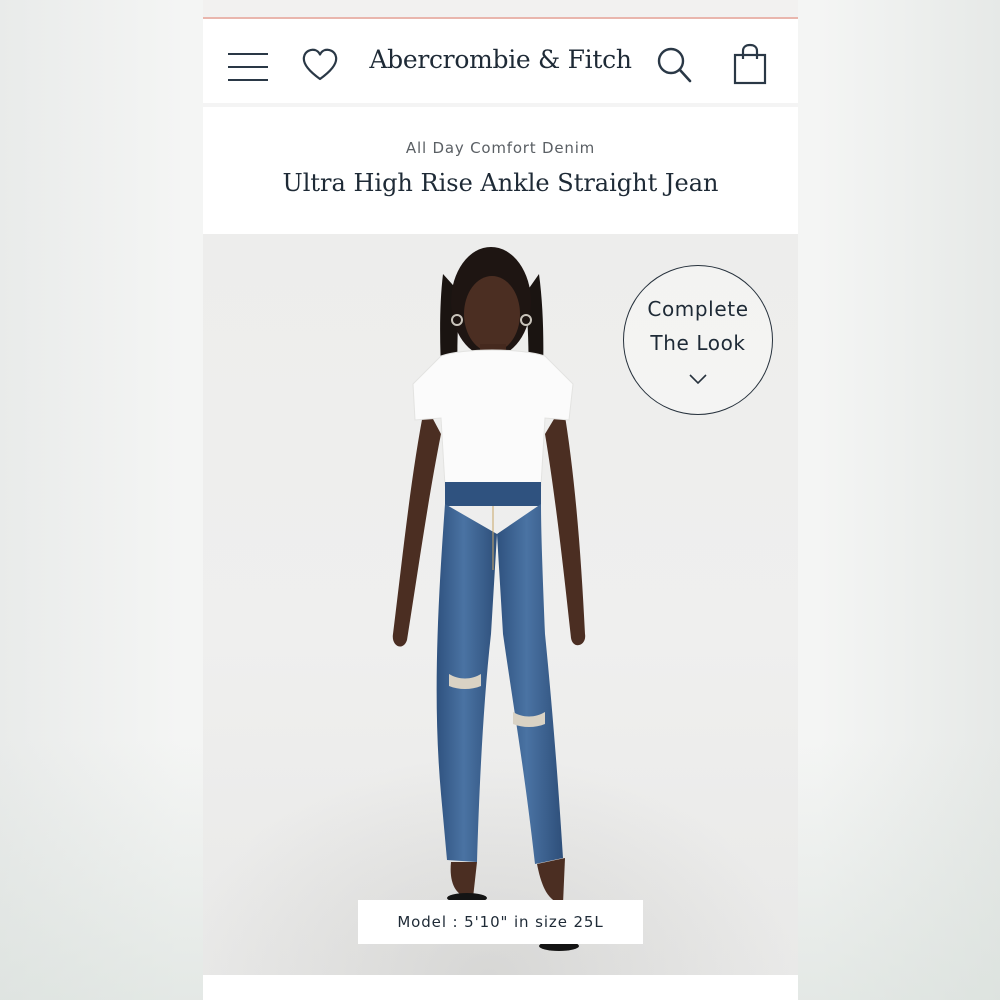  I want to click on hamburger-menu-icon, so click(248, 67).